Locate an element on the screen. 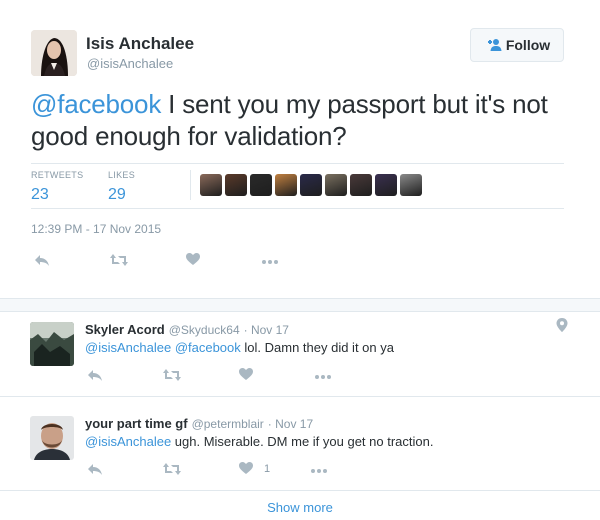 The image size is (600, 520). liker-avatars is located at coordinates (311, 185).